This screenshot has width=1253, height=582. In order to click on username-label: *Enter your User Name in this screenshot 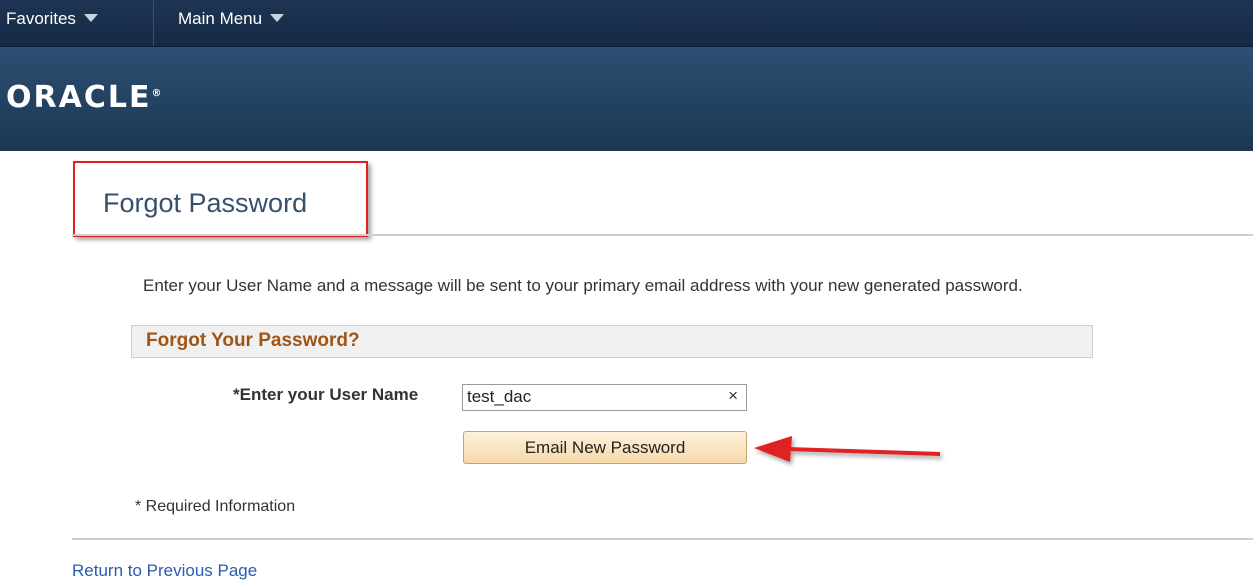, I will do `click(326, 394)`.